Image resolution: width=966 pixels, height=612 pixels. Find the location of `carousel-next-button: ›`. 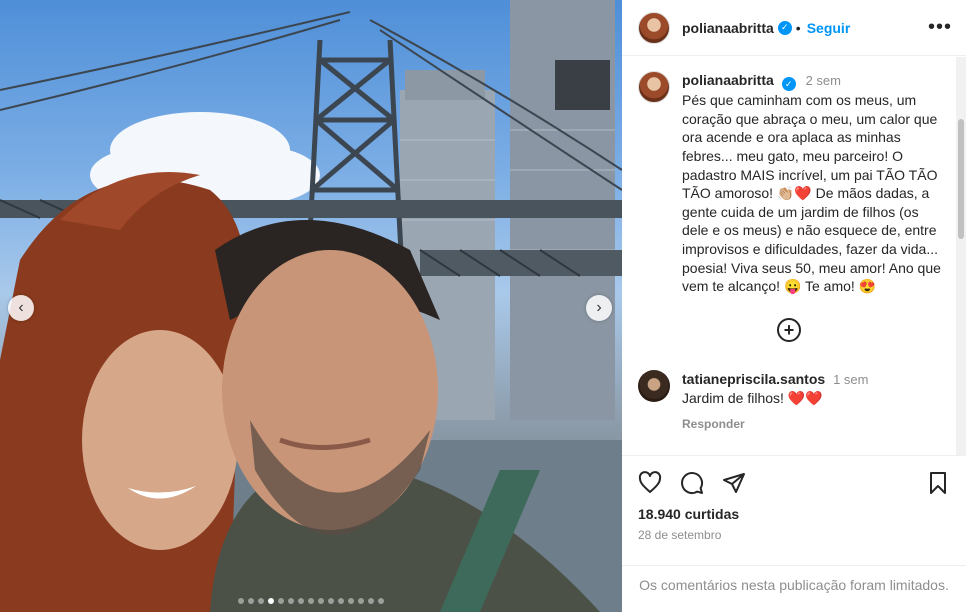

carousel-next-button: › is located at coordinates (599, 308).